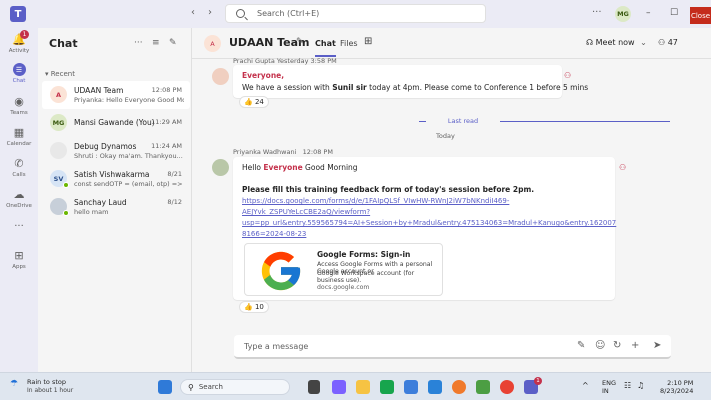 The width and height of the screenshot is (711, 400). What do you see at coordinates (363, 387) in the screenshot?
I see `file-explorer-icon` at bounding box center [363, 387].